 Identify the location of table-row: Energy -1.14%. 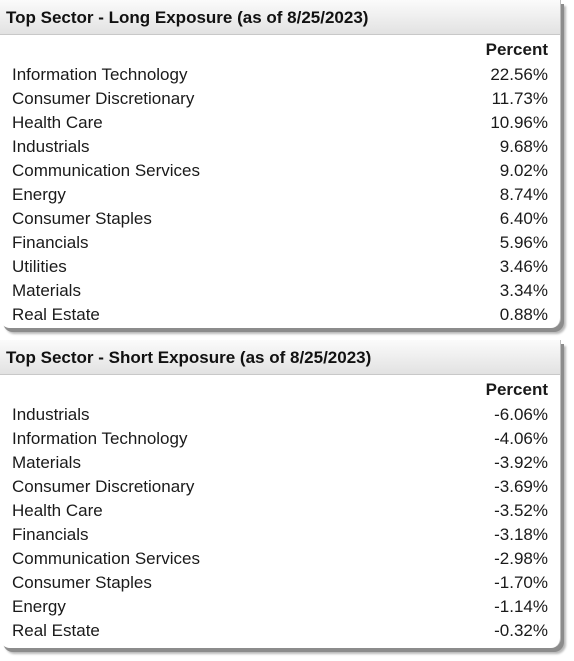
(280, 607).